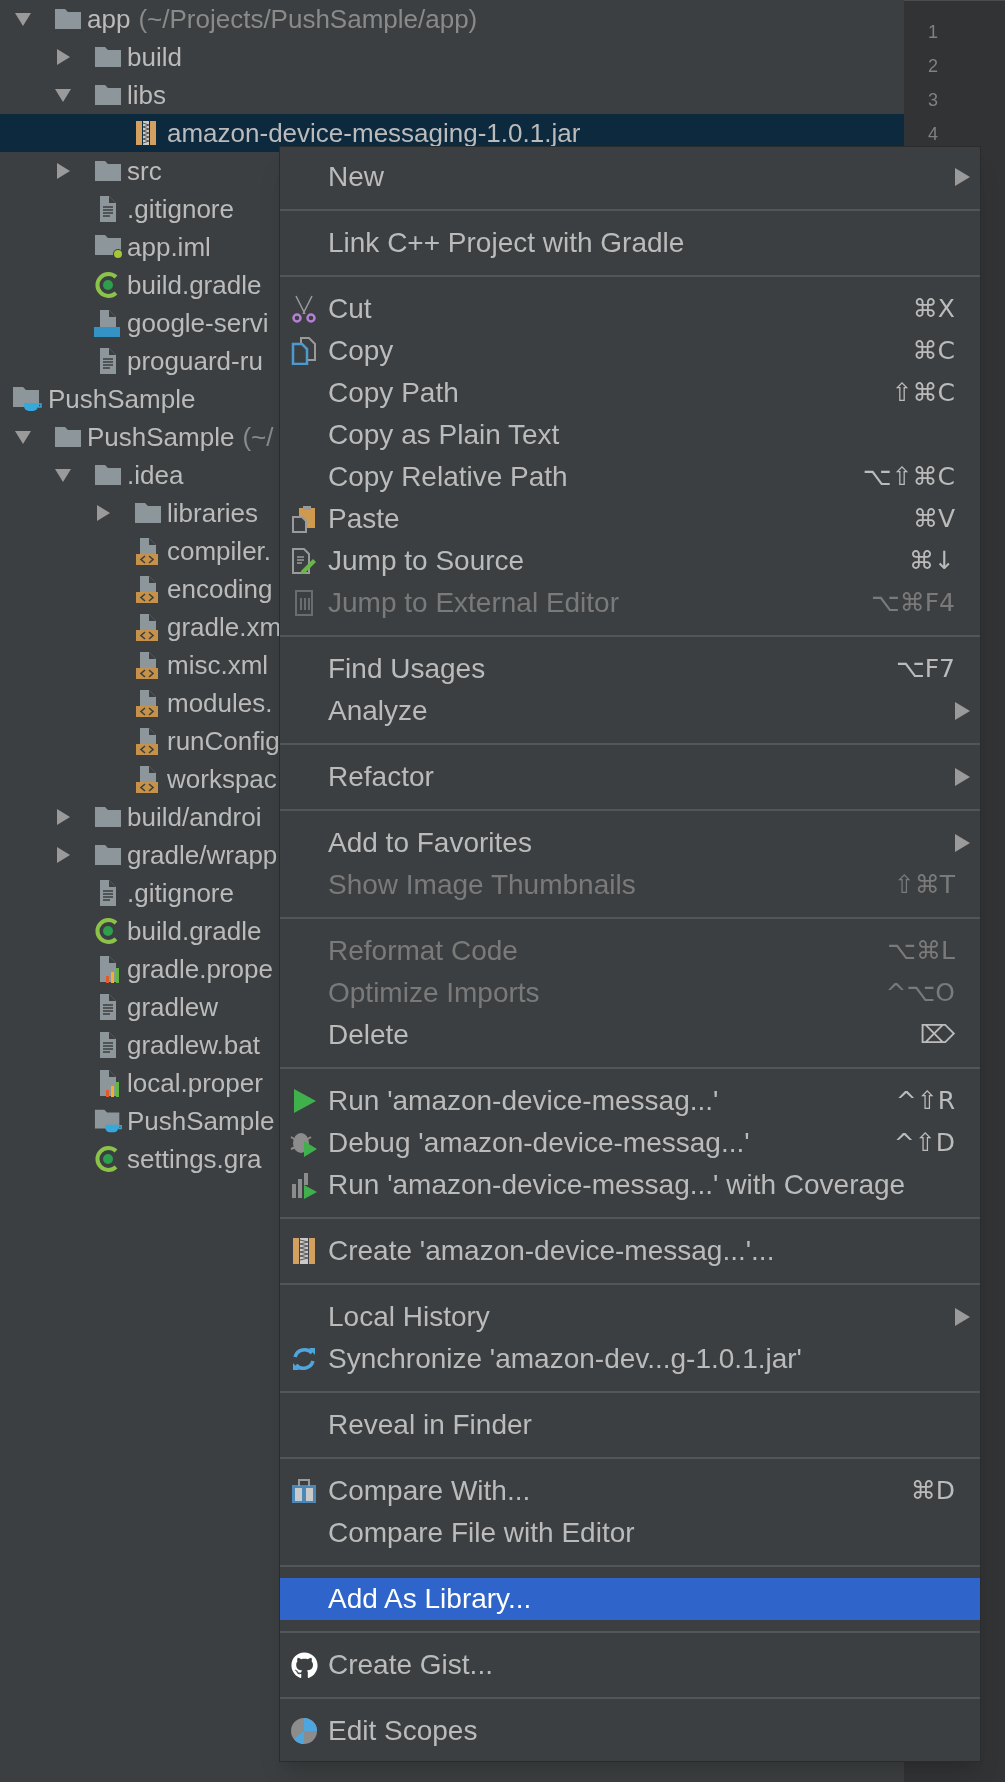 This screenshot has width=1005, height=1782. I want to click on menu-item-label: Reveal in Finder, so click(430, 1425).